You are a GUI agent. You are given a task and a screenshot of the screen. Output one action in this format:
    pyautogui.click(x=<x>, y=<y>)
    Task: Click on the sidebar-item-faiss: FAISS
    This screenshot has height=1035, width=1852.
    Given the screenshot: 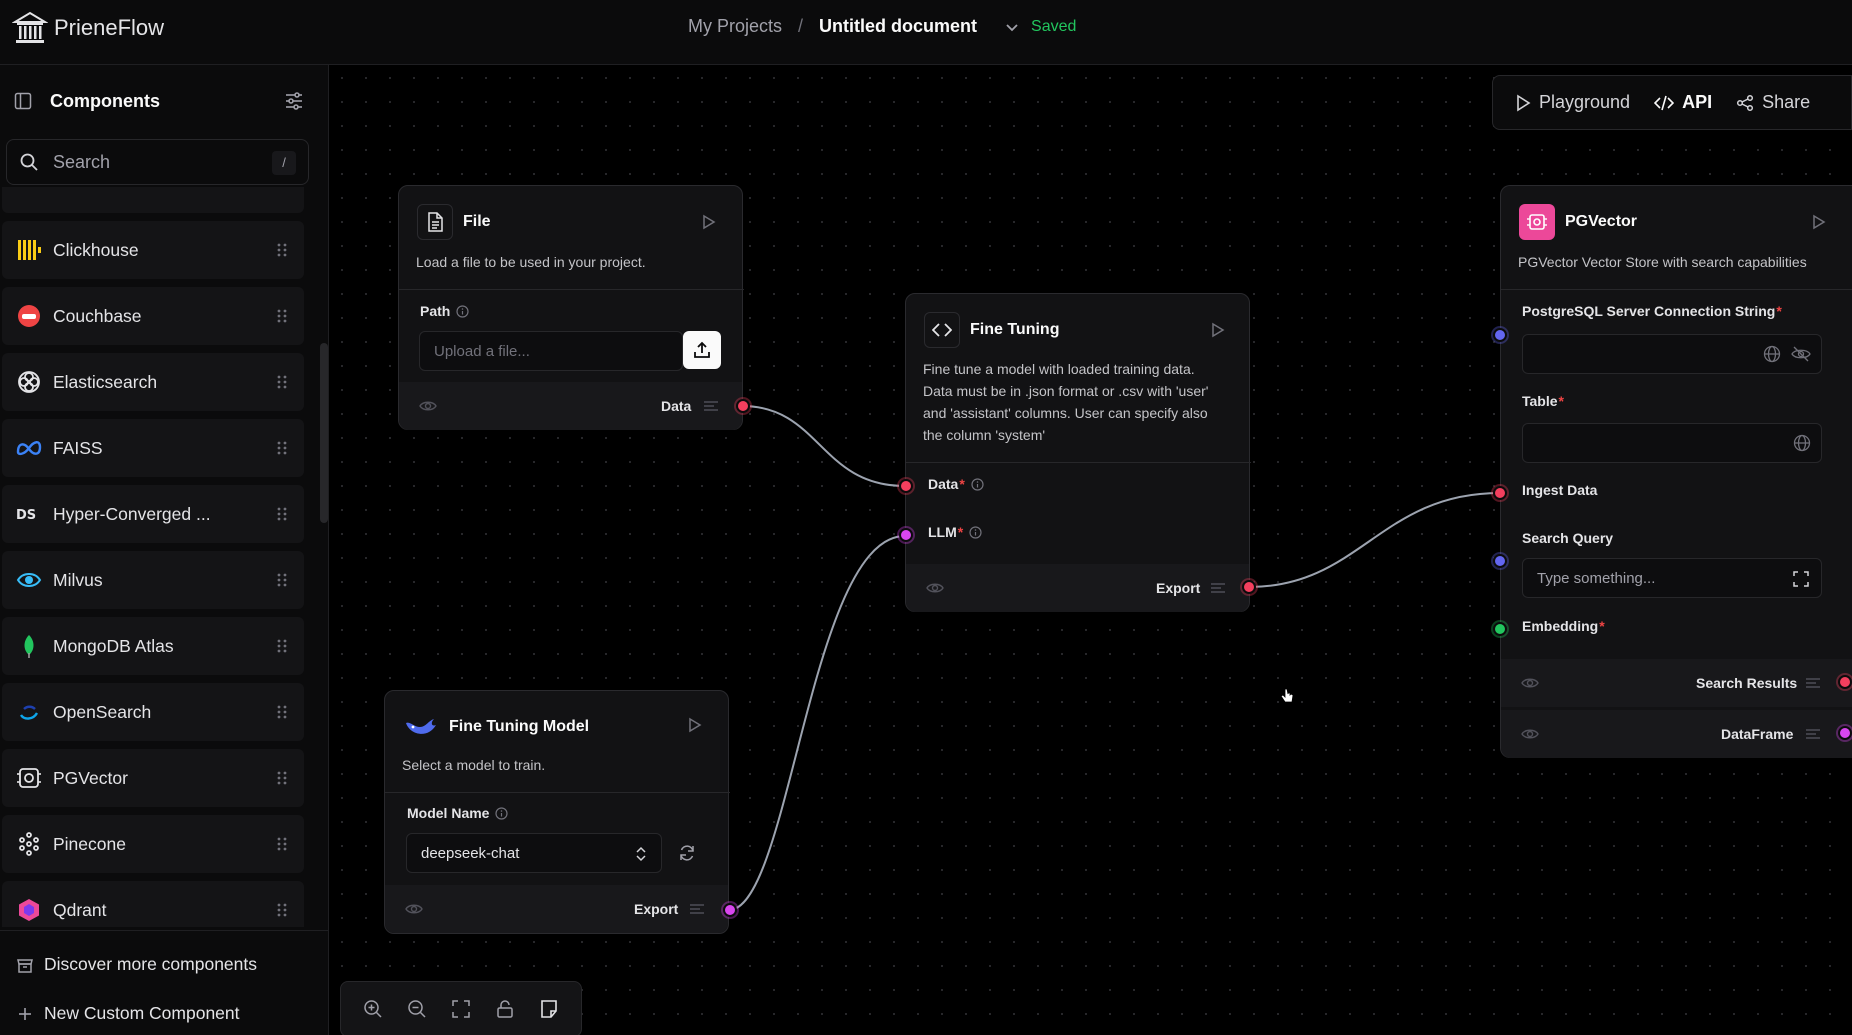 What is the action you would take?
    pyautogui.click(x=153, y=448)
    